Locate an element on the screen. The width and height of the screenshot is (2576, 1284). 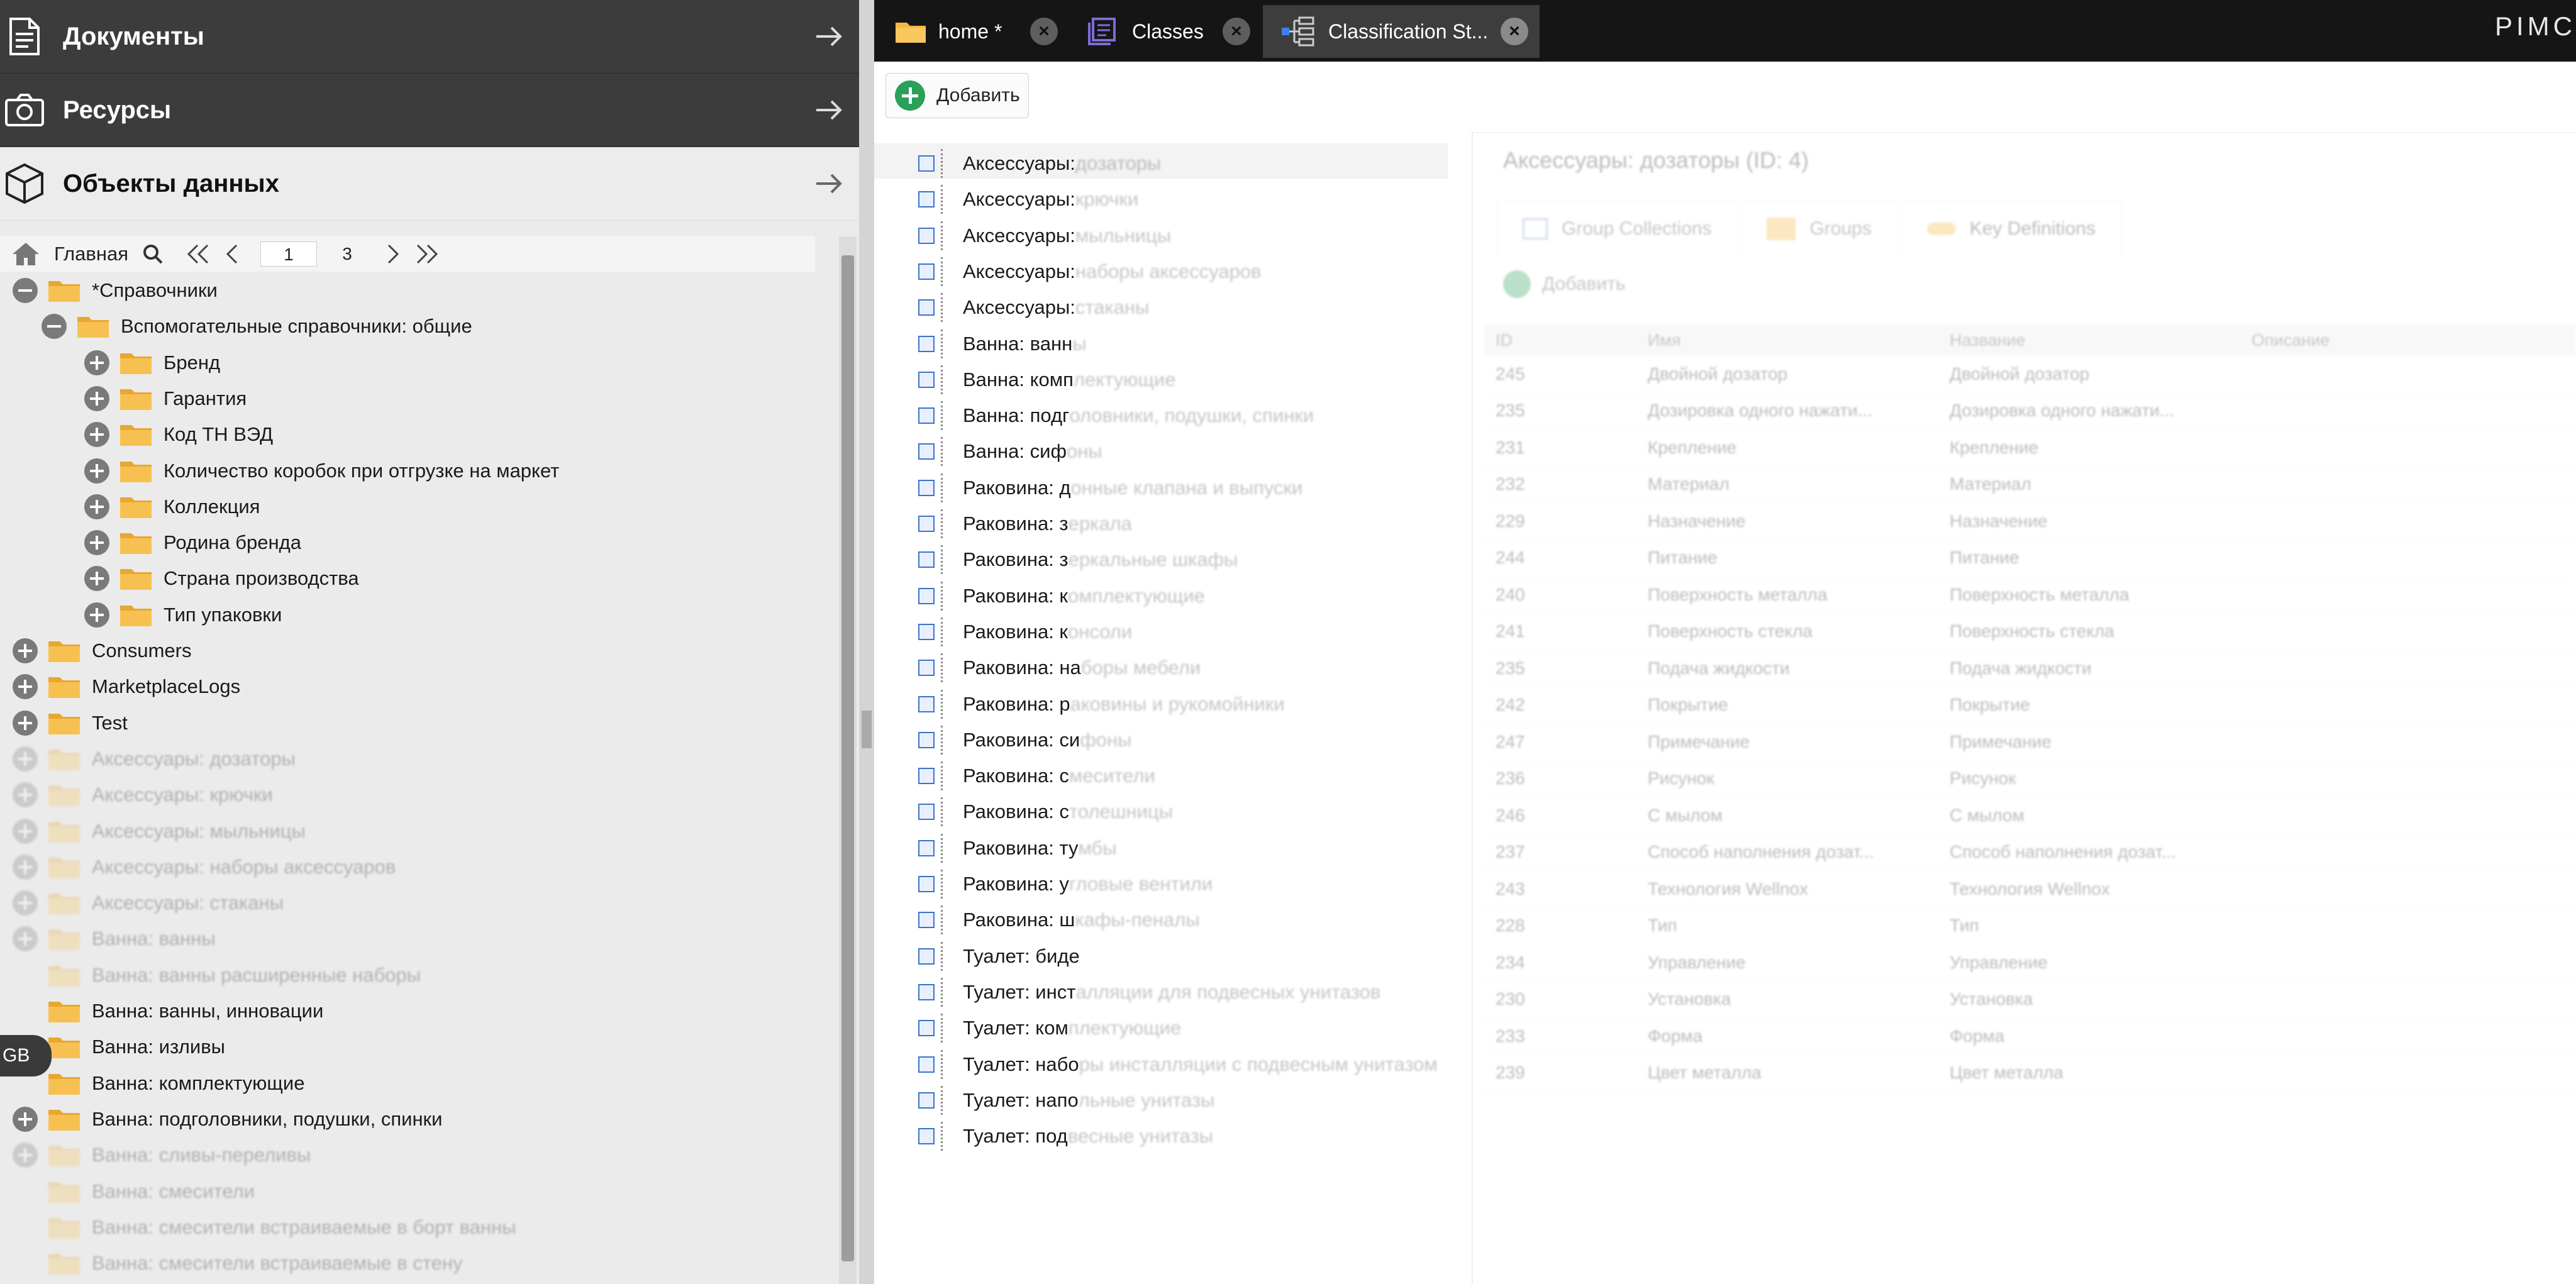
tree-node: Гарантия is located at coordinates (165, 398).